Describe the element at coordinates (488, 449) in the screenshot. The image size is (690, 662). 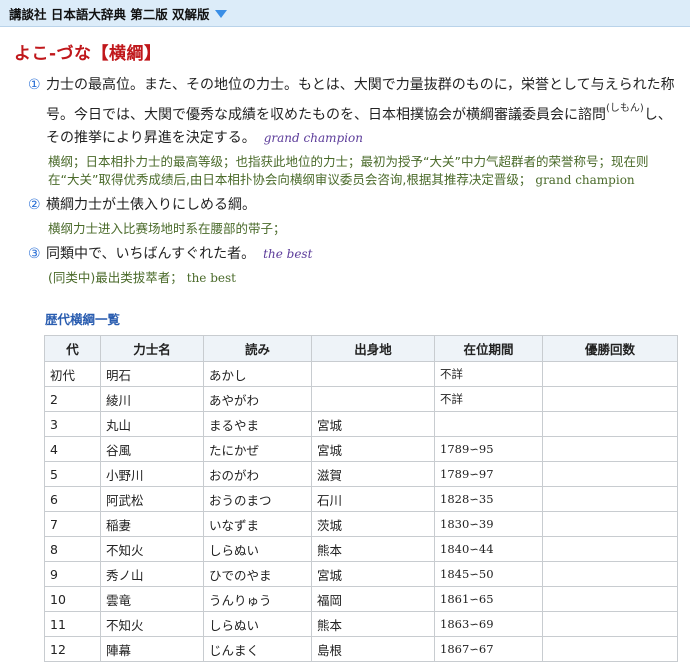
I see `table-cell: 1789∽95` at that location.